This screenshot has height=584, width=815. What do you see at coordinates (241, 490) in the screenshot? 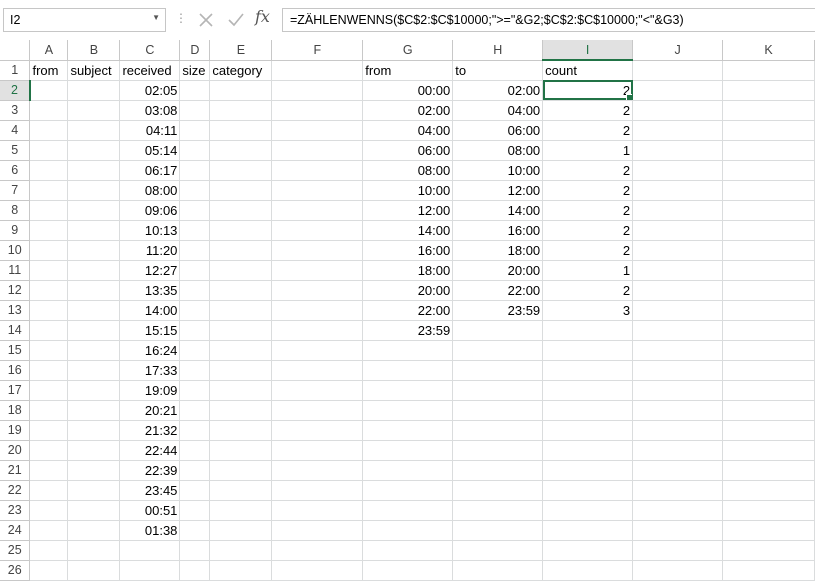
I see `cell-e22` at bounding box center [241, 490].